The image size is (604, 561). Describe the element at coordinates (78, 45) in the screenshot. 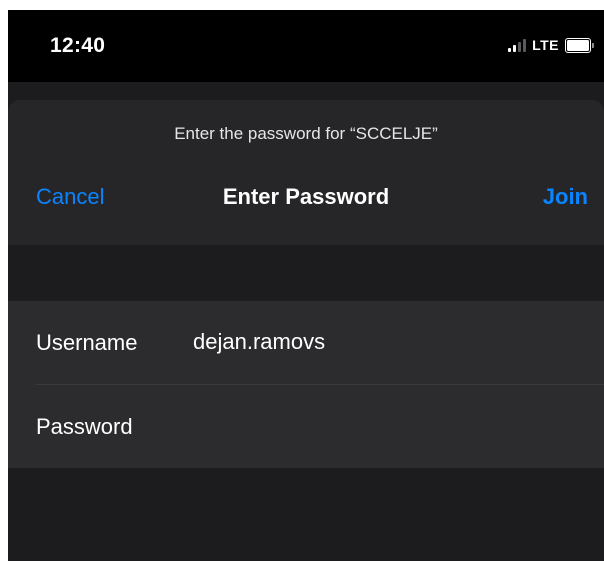

I see `status-time: 12:40` at that location.